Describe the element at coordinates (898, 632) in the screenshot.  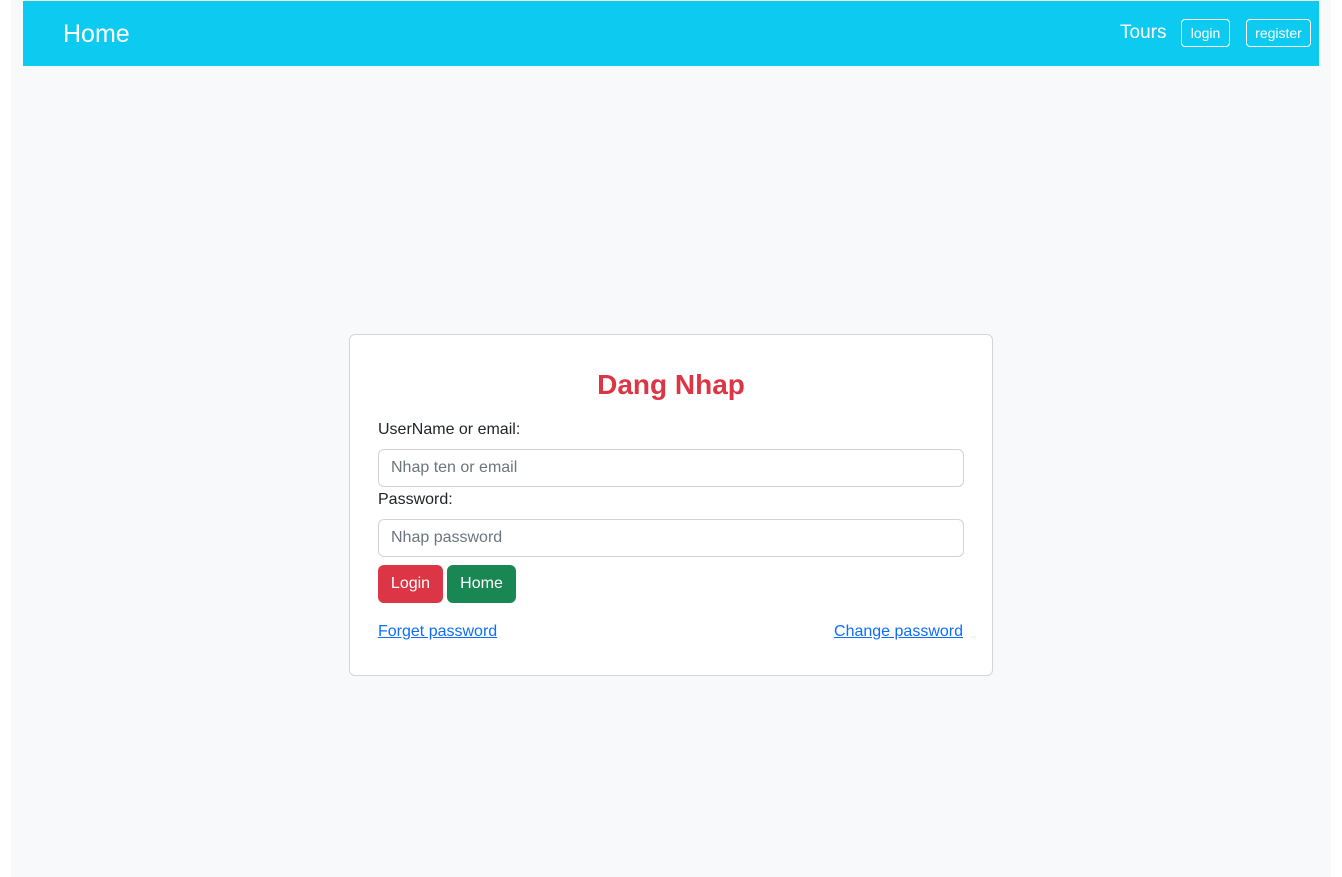
I see `change-password-link: Change password` at that location.